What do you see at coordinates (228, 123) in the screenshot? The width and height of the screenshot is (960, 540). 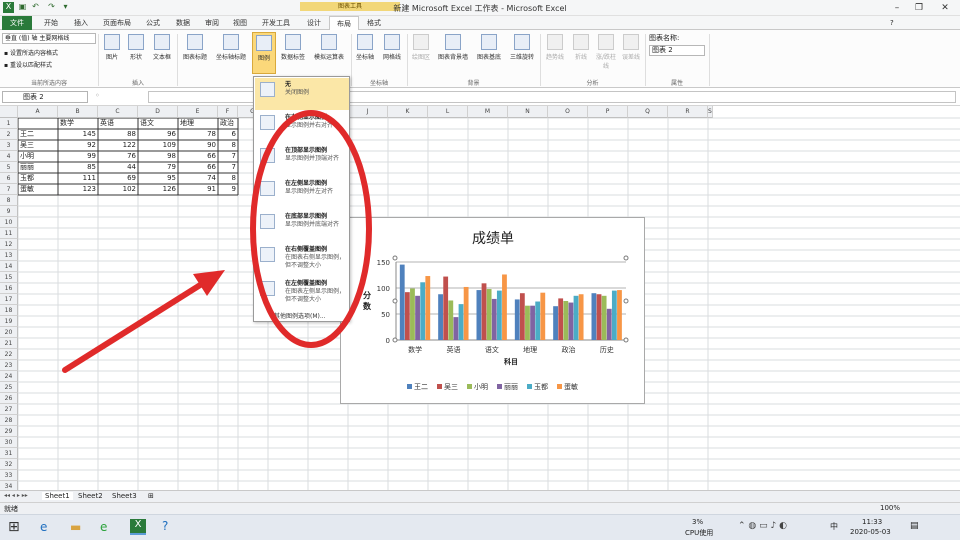 I see `table-header-cell: 政治` at bounding box center [228, 123].